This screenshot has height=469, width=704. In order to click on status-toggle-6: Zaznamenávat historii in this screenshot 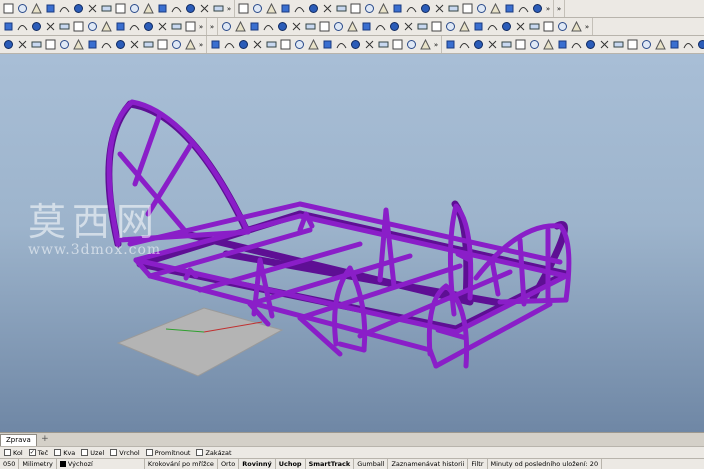, I will do `click(428, 464)`.